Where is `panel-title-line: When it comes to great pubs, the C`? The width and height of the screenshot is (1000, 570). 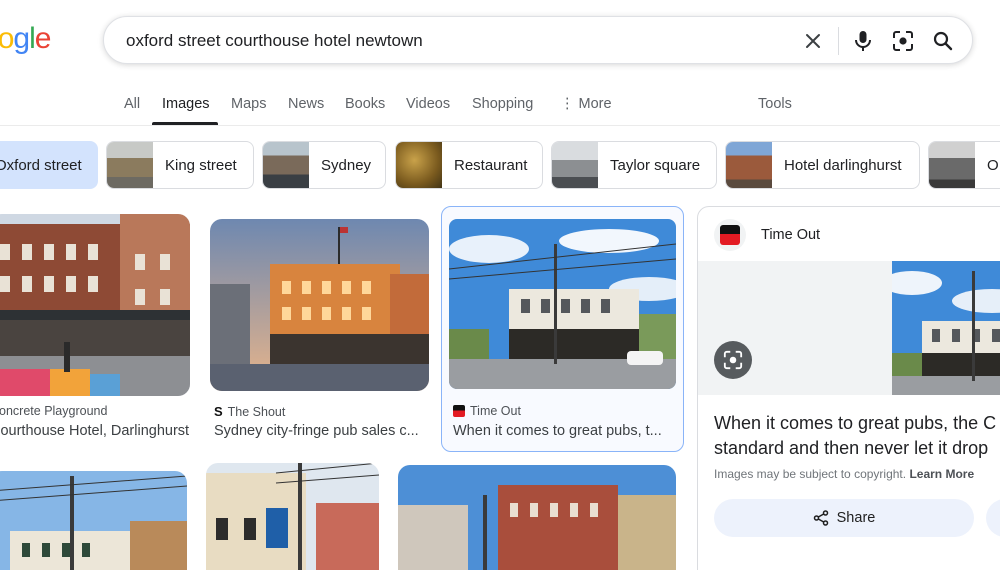 panel-title-line: When it comes to great pubs, the C is located at coordinates (855, 423).